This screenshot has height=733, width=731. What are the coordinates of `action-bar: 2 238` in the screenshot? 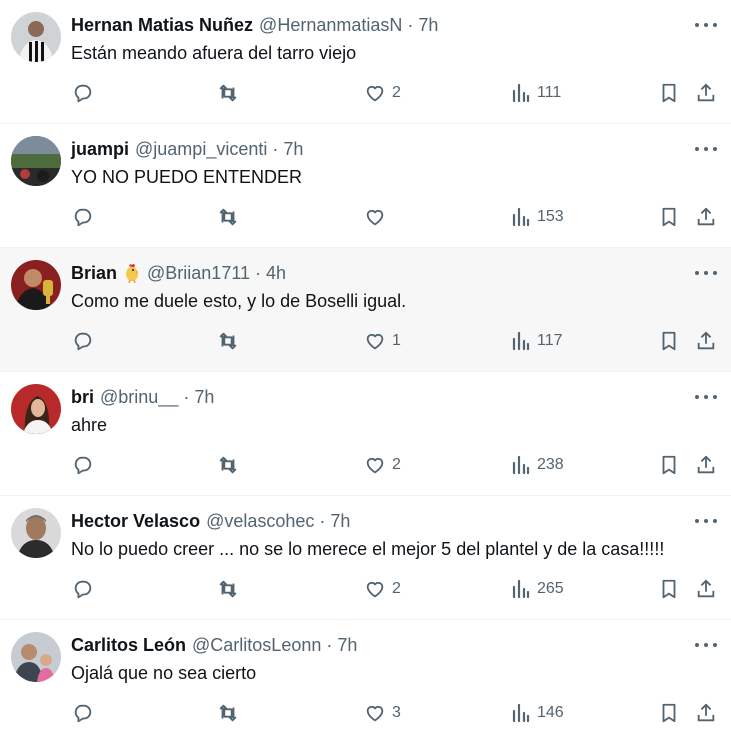 It's located at (365, 465).